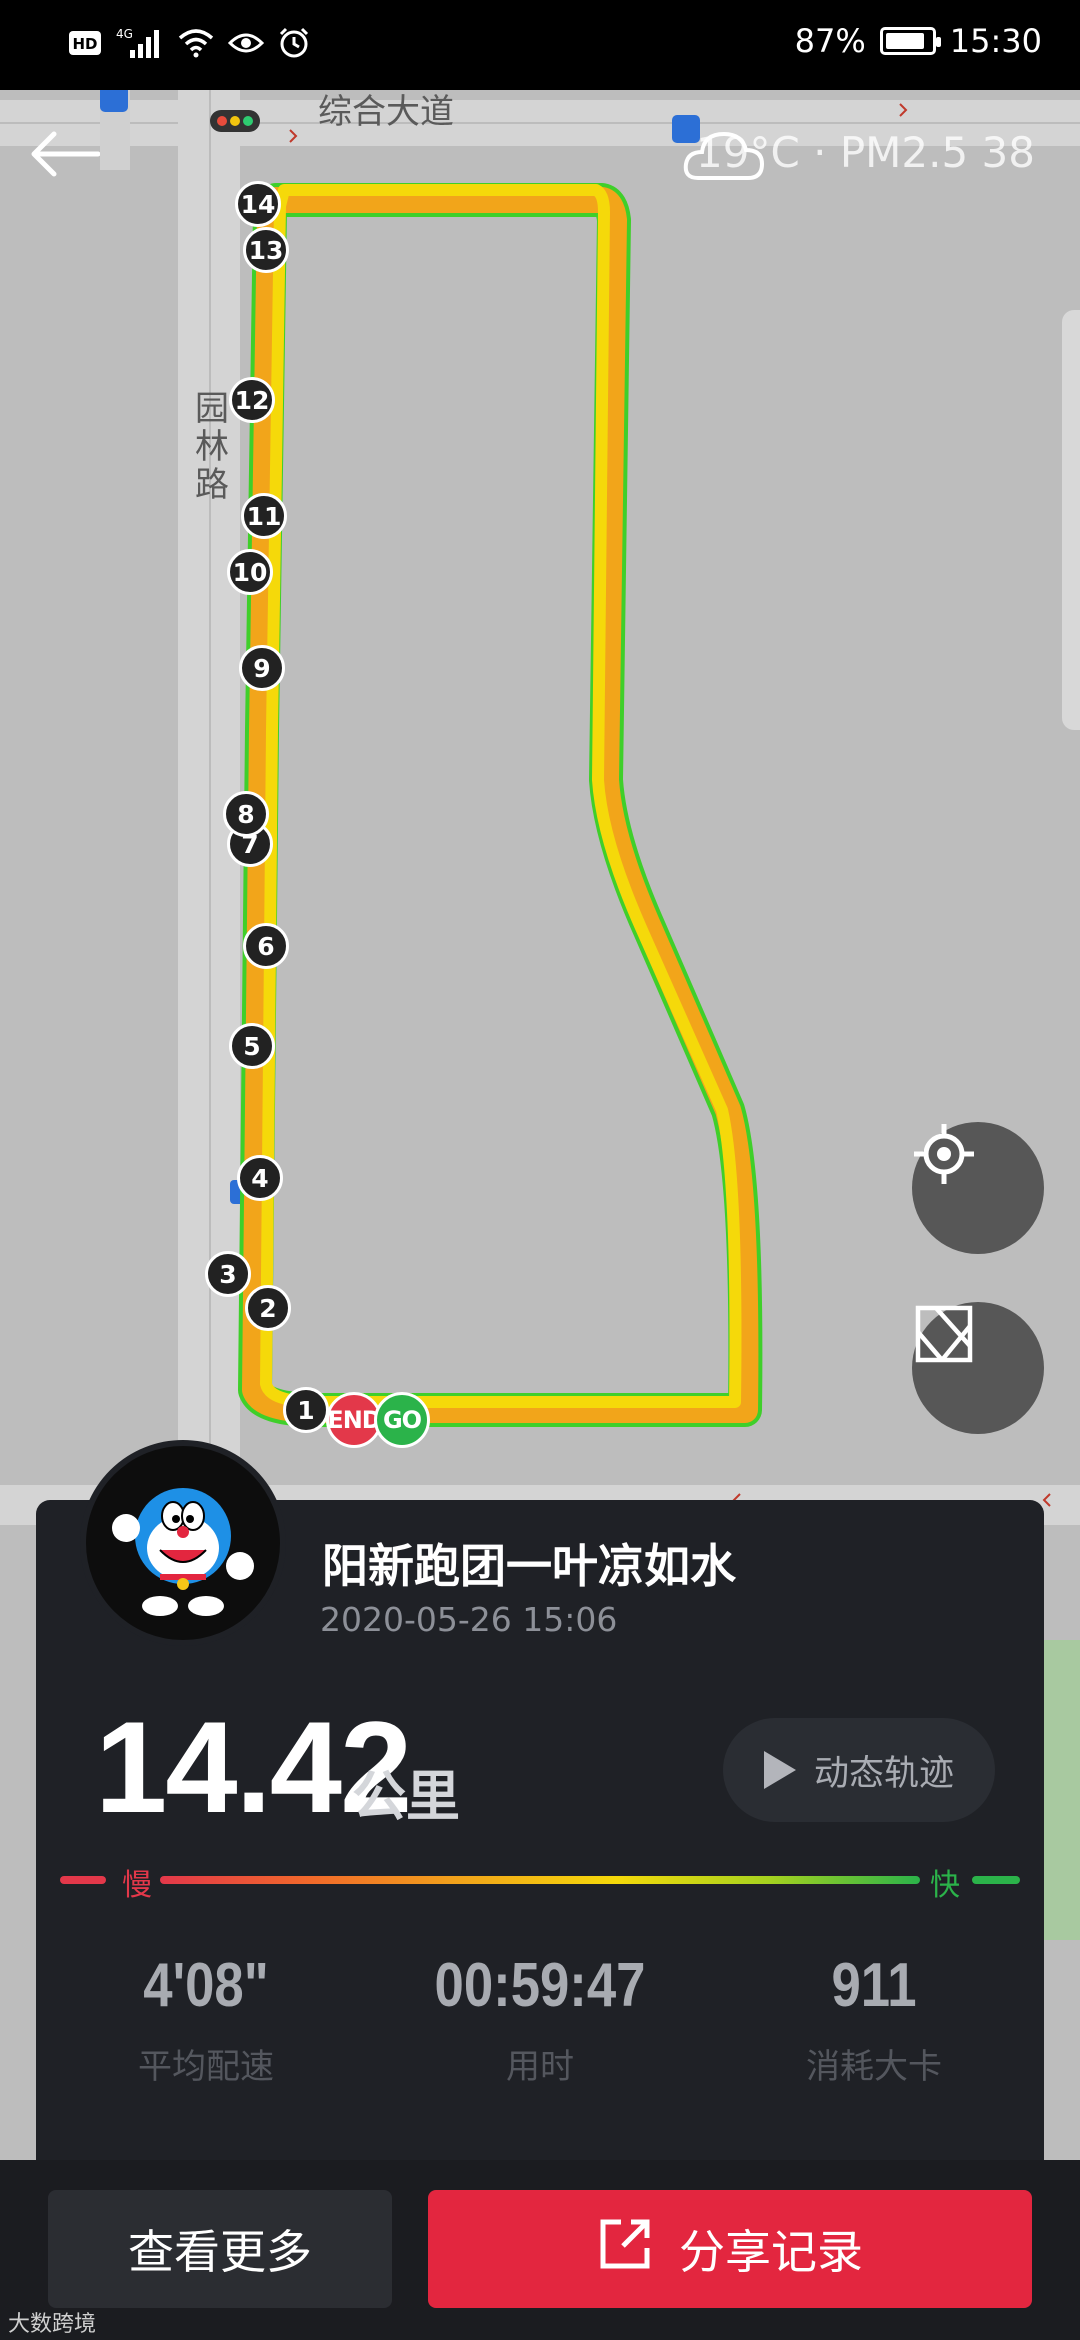 The image size is (1080, 2340). I want to click on km-marker-13: 13, so click(266, 250).